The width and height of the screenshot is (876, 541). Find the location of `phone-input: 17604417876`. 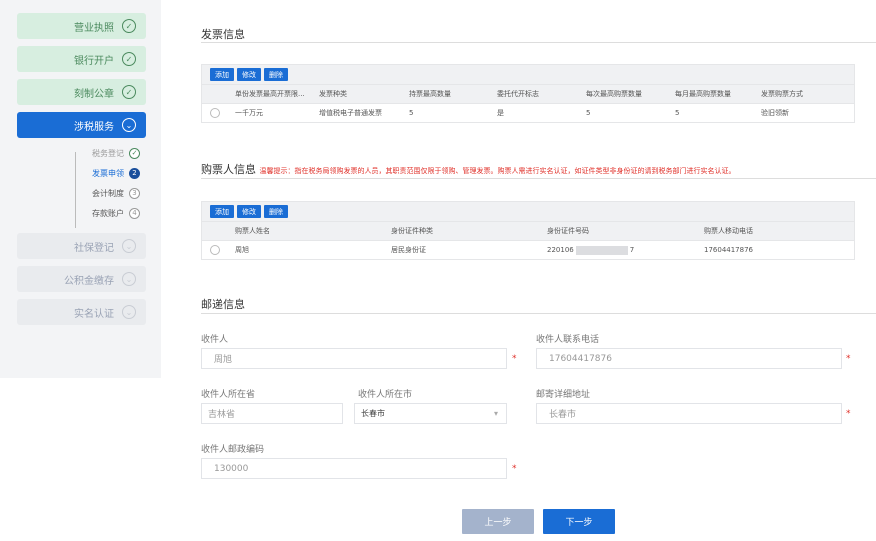

phone-input: 17604417876 is located at coordinates (689, 358).